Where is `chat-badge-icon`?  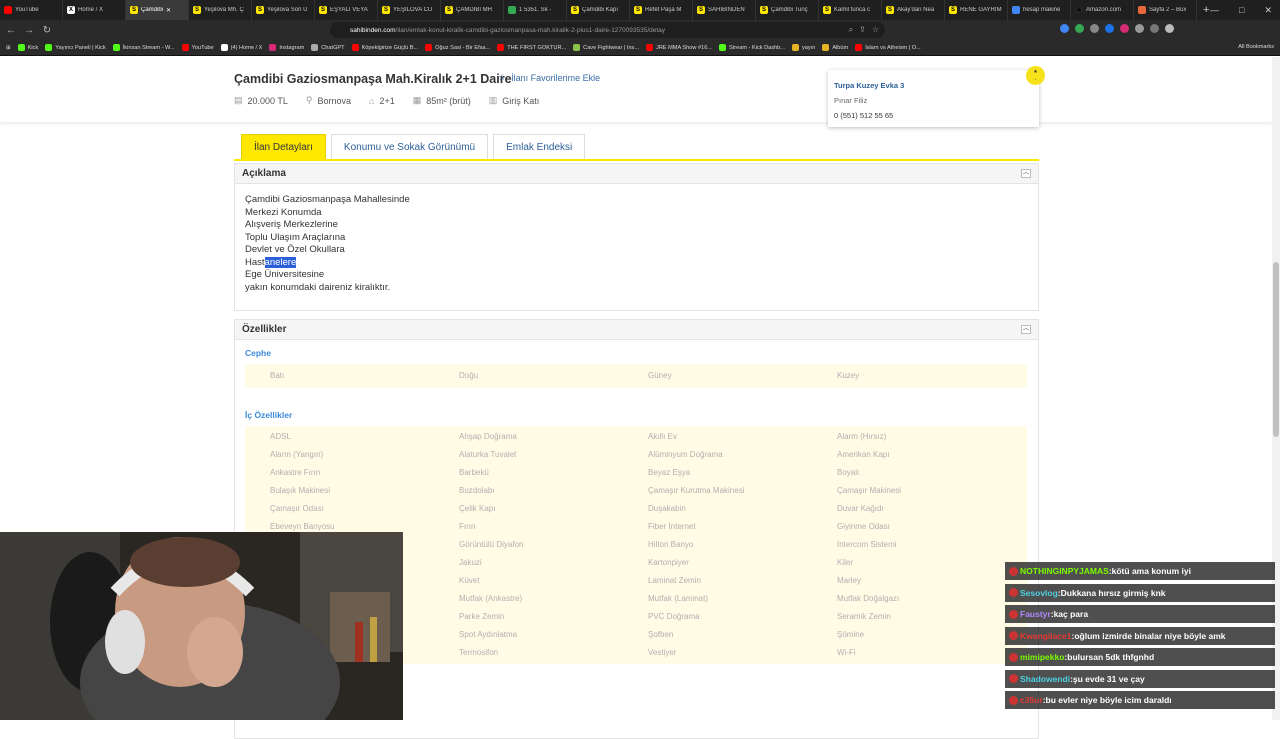
chat-badge-icon is located at coordinates (1013, 635).